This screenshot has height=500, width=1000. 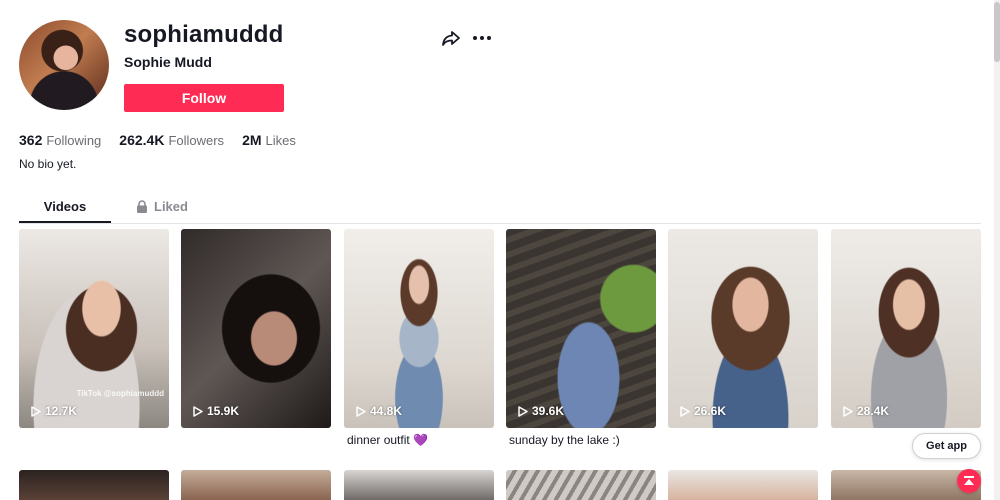 What do you see at coordinates (997, 250) in the screenshot?
I see `page-scrollbar` at bounding box center [997, 250].